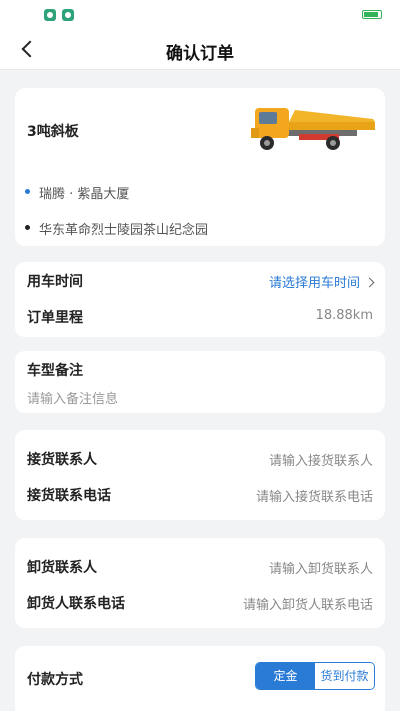 Image resolution: width=400 pixels, height=711 pixels. Describe the element at coordinates (285, 676) in the screenshot. I see `deposit-option-button: 定金` at that location.